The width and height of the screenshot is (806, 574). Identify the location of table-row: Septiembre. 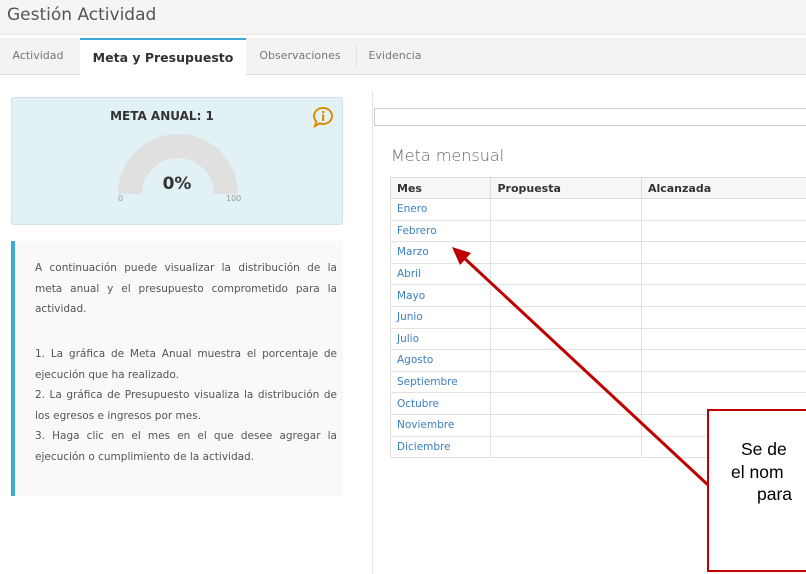
(597, 382).